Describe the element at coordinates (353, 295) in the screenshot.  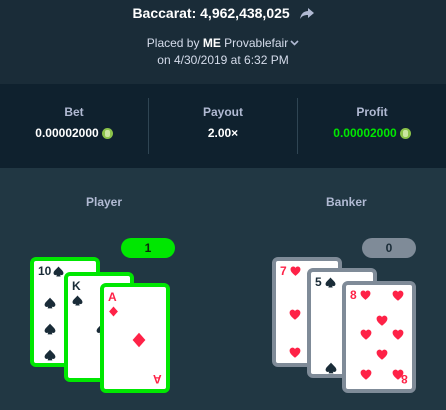
I see `card-rank: 8` at that location.